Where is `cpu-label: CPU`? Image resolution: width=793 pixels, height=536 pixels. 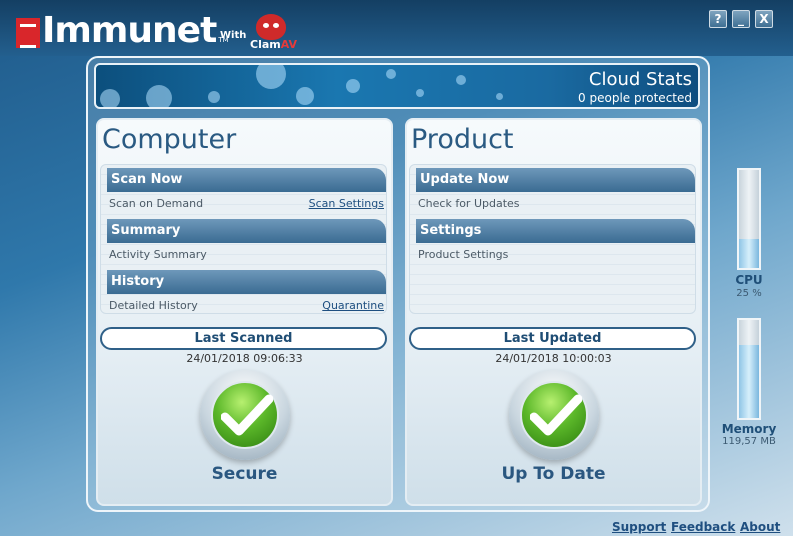
cpu-label: CPU is located at coordinates (749, 280).